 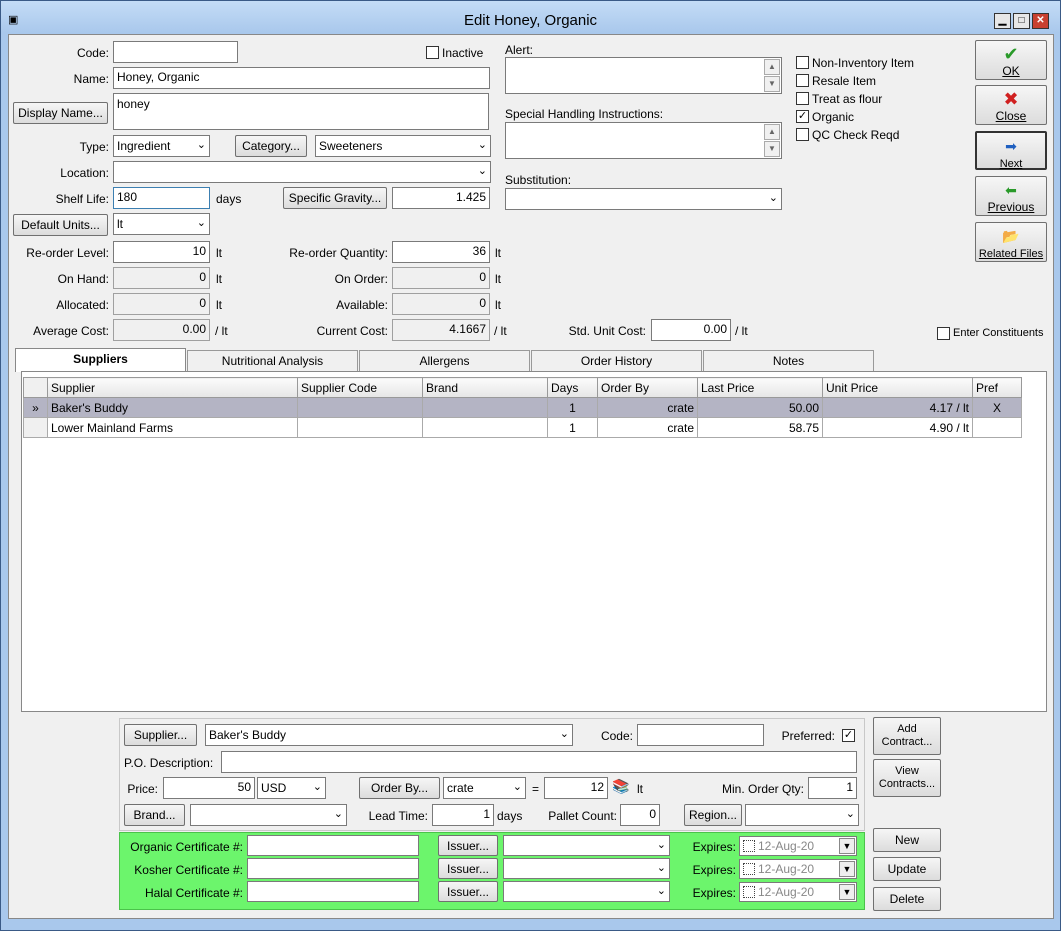 What do you see at coordinates (897, 427) in the screenshot?
I see `cell-unit-price: 4.90 / lt` at bounding box center [897, 427].